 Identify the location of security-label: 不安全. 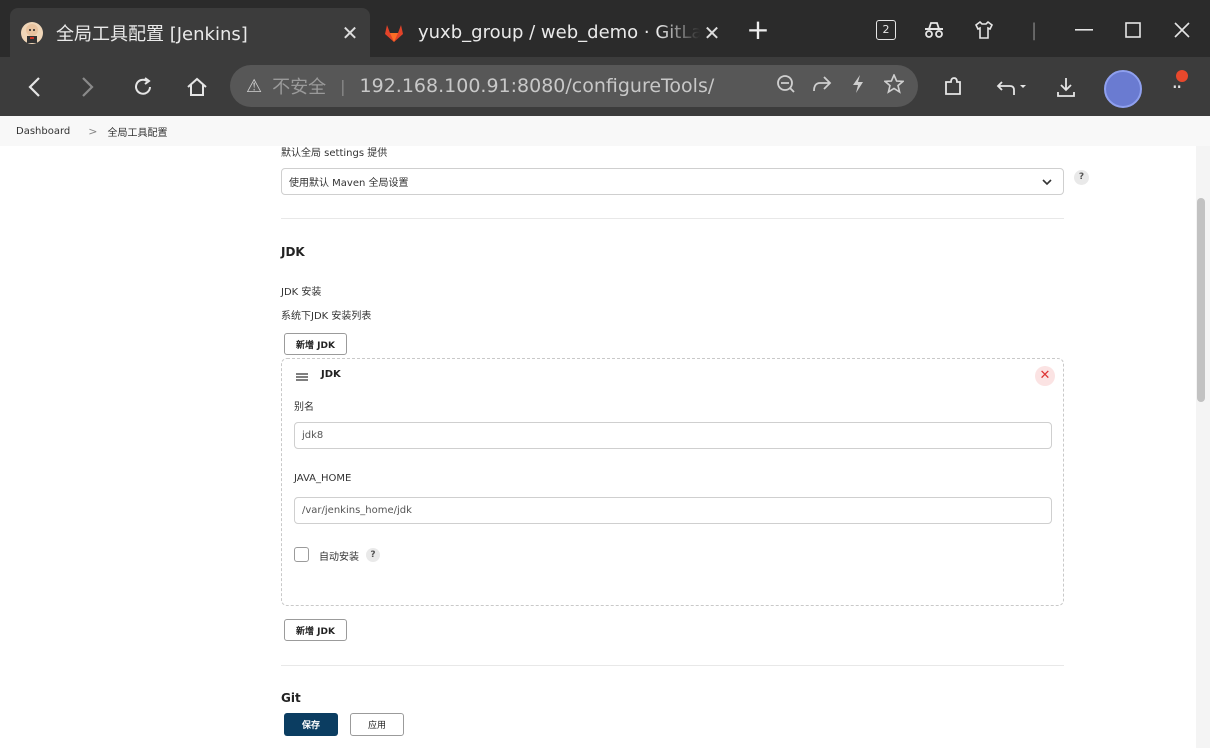
(299, 87).